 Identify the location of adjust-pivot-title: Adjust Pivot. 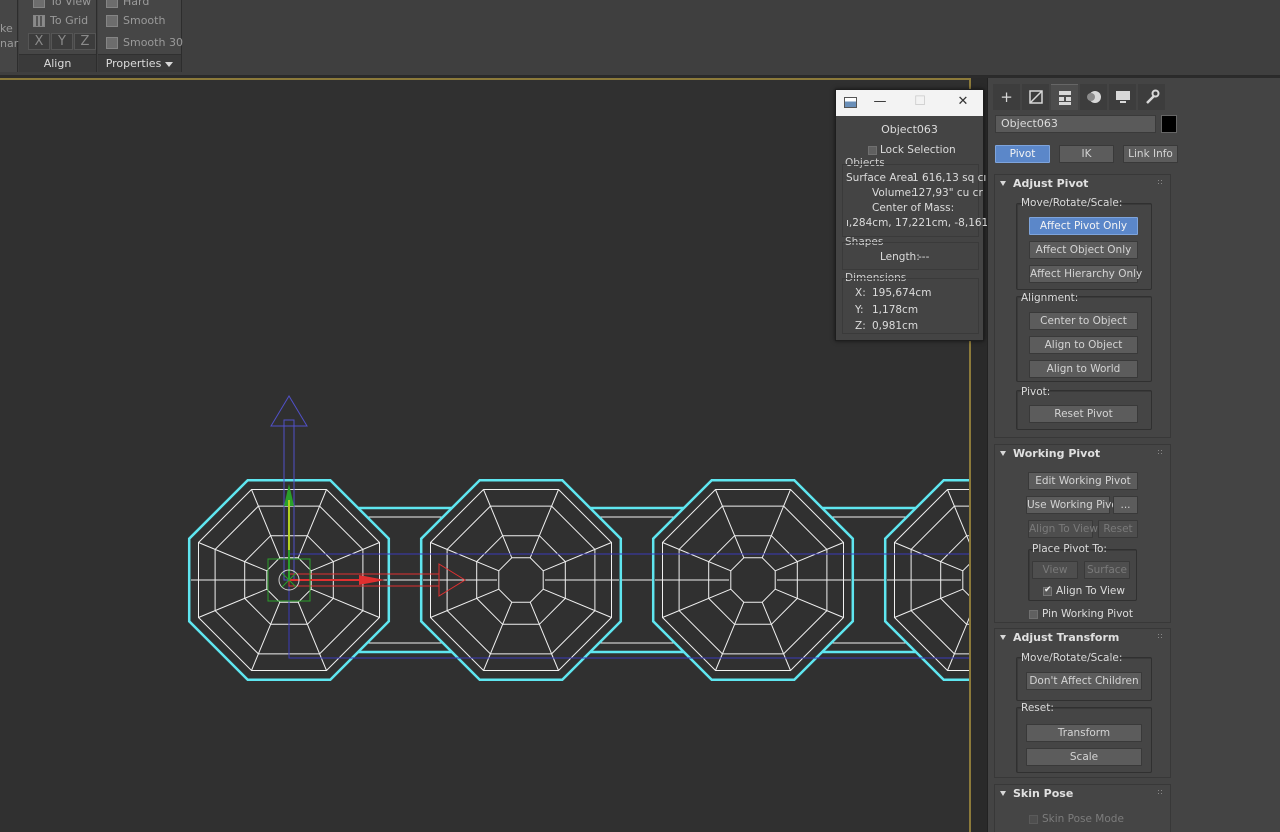
(1051, 183).